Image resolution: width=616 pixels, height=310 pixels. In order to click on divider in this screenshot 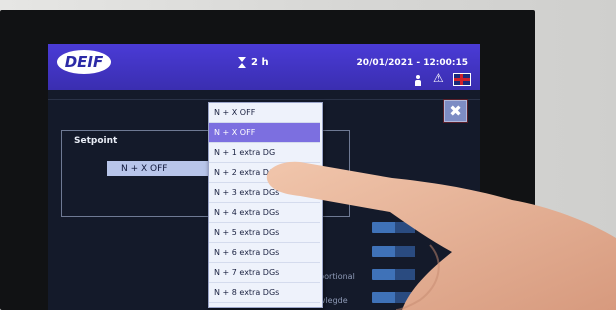, I will do `click(264, 99)`.